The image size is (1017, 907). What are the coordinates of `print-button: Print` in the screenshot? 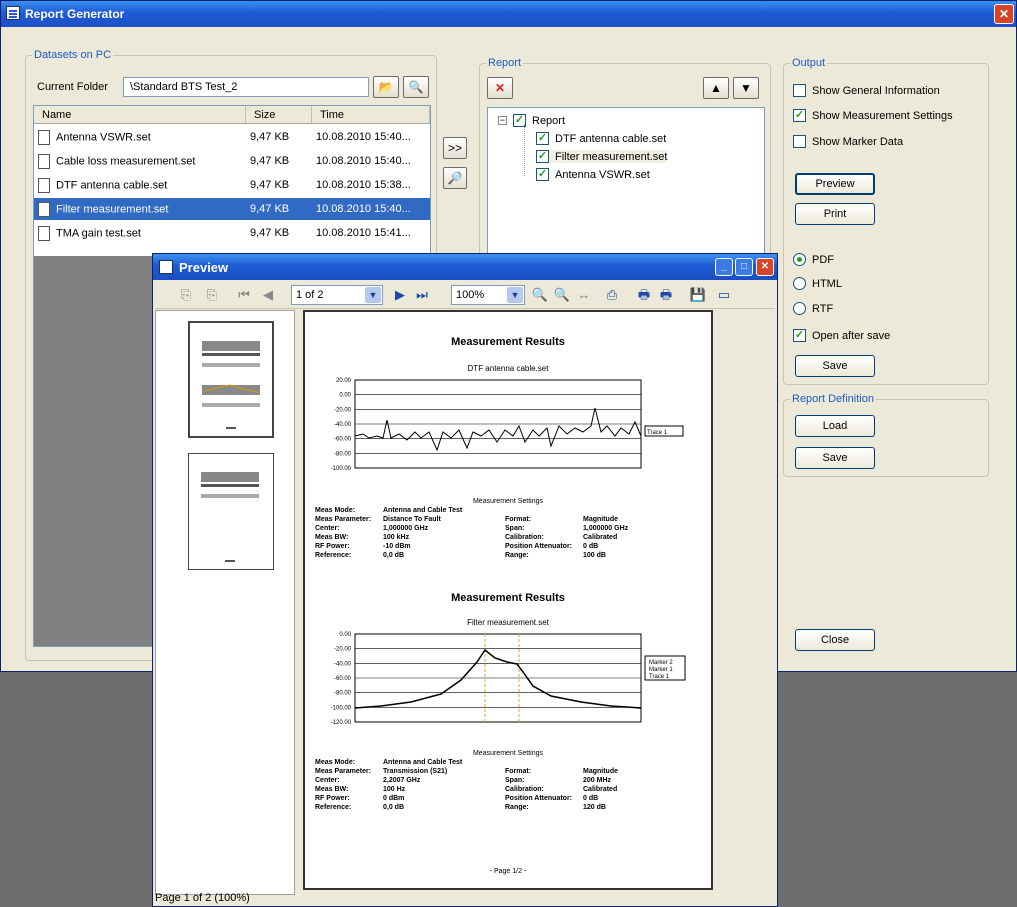 It's located at (835, 214).